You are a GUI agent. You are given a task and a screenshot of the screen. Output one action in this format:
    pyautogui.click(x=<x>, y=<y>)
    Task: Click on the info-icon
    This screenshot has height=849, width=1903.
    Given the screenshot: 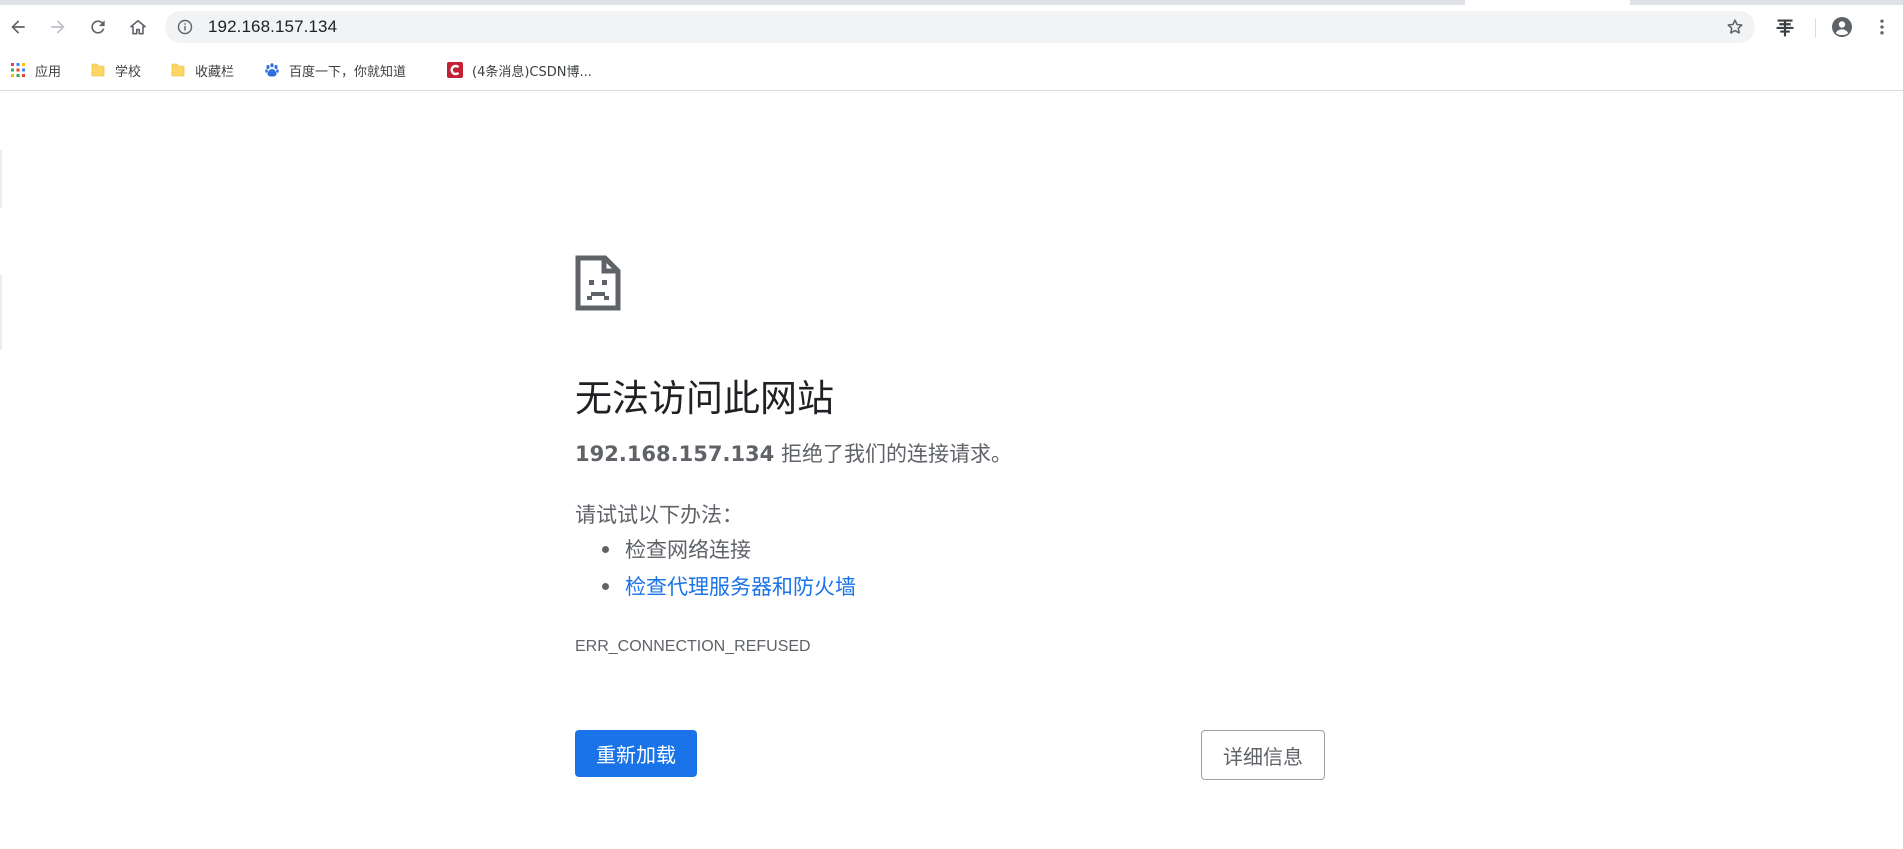 What is the action you would take?
    pyautogui.click(x=185, y=27)
    